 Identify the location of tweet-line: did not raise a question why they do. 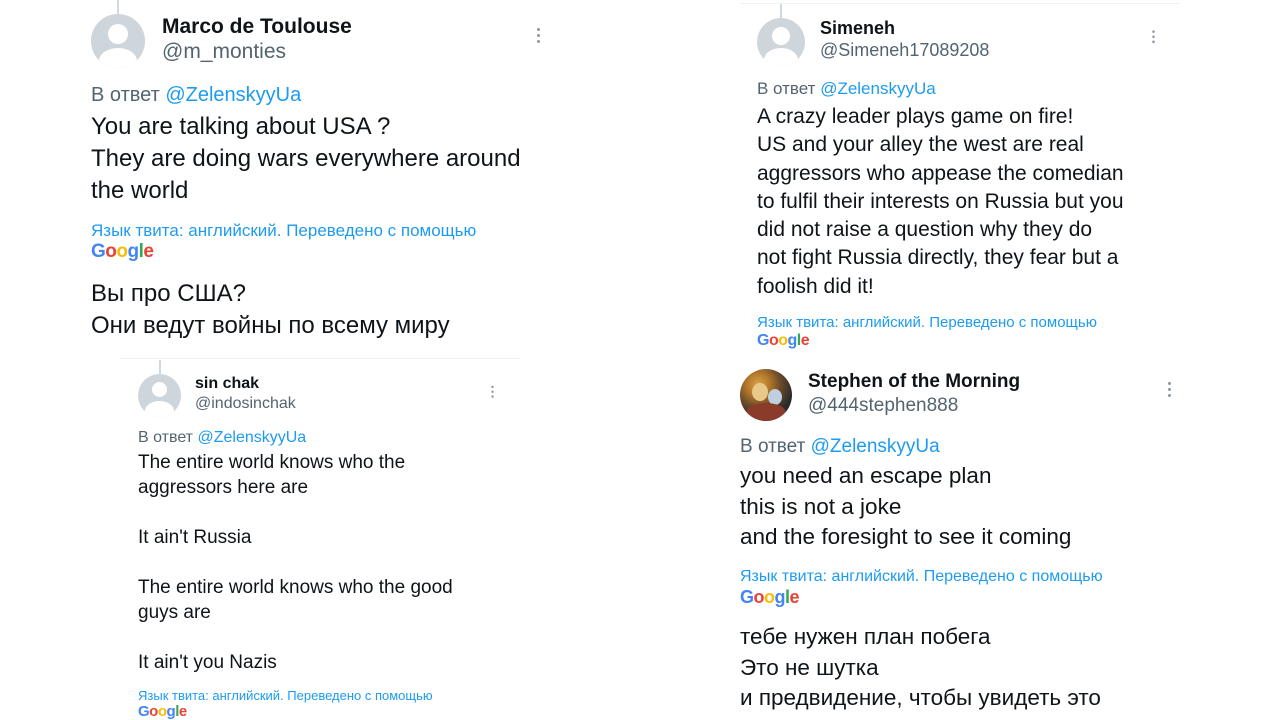
(925, 230).